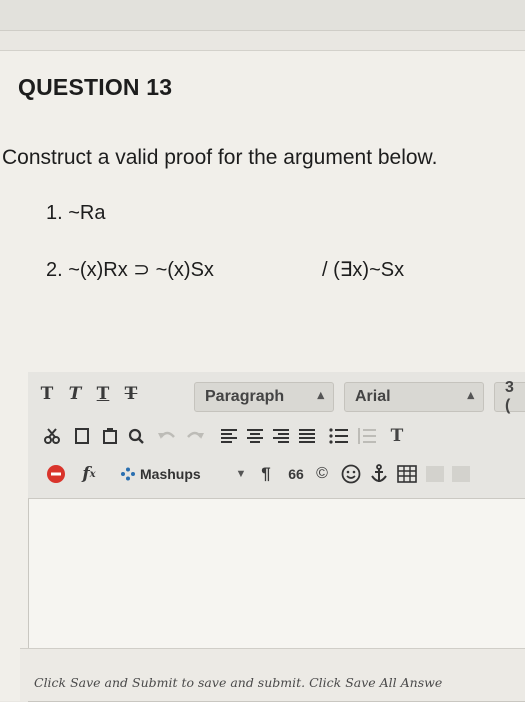 This screenshot has width=525, height=702. What do you see at coordinates (414, 397) in the screenshot?
I see `font-select: Arial ▴` at bounding box center [414, 397].